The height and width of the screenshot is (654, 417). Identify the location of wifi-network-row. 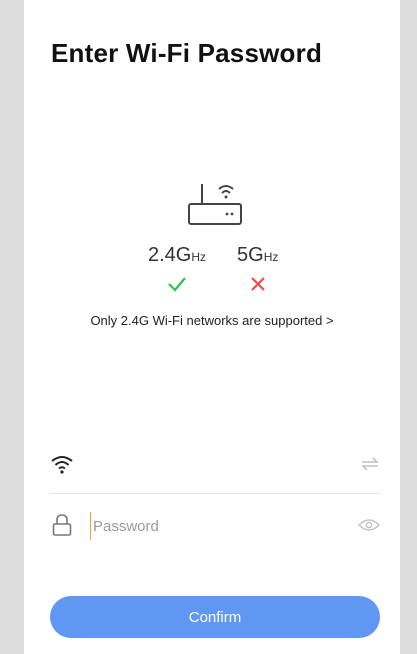
(215, 466).